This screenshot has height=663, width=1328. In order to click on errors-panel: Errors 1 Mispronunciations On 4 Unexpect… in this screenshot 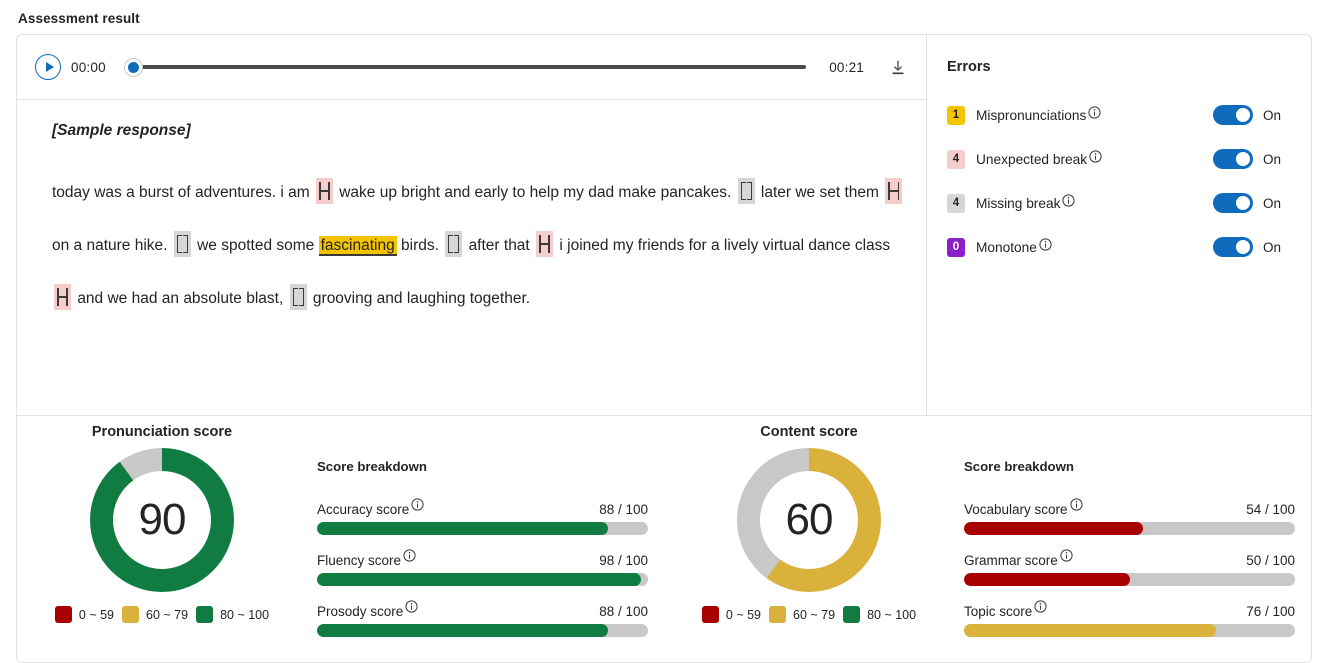, I will do `click(1119, 148)`.